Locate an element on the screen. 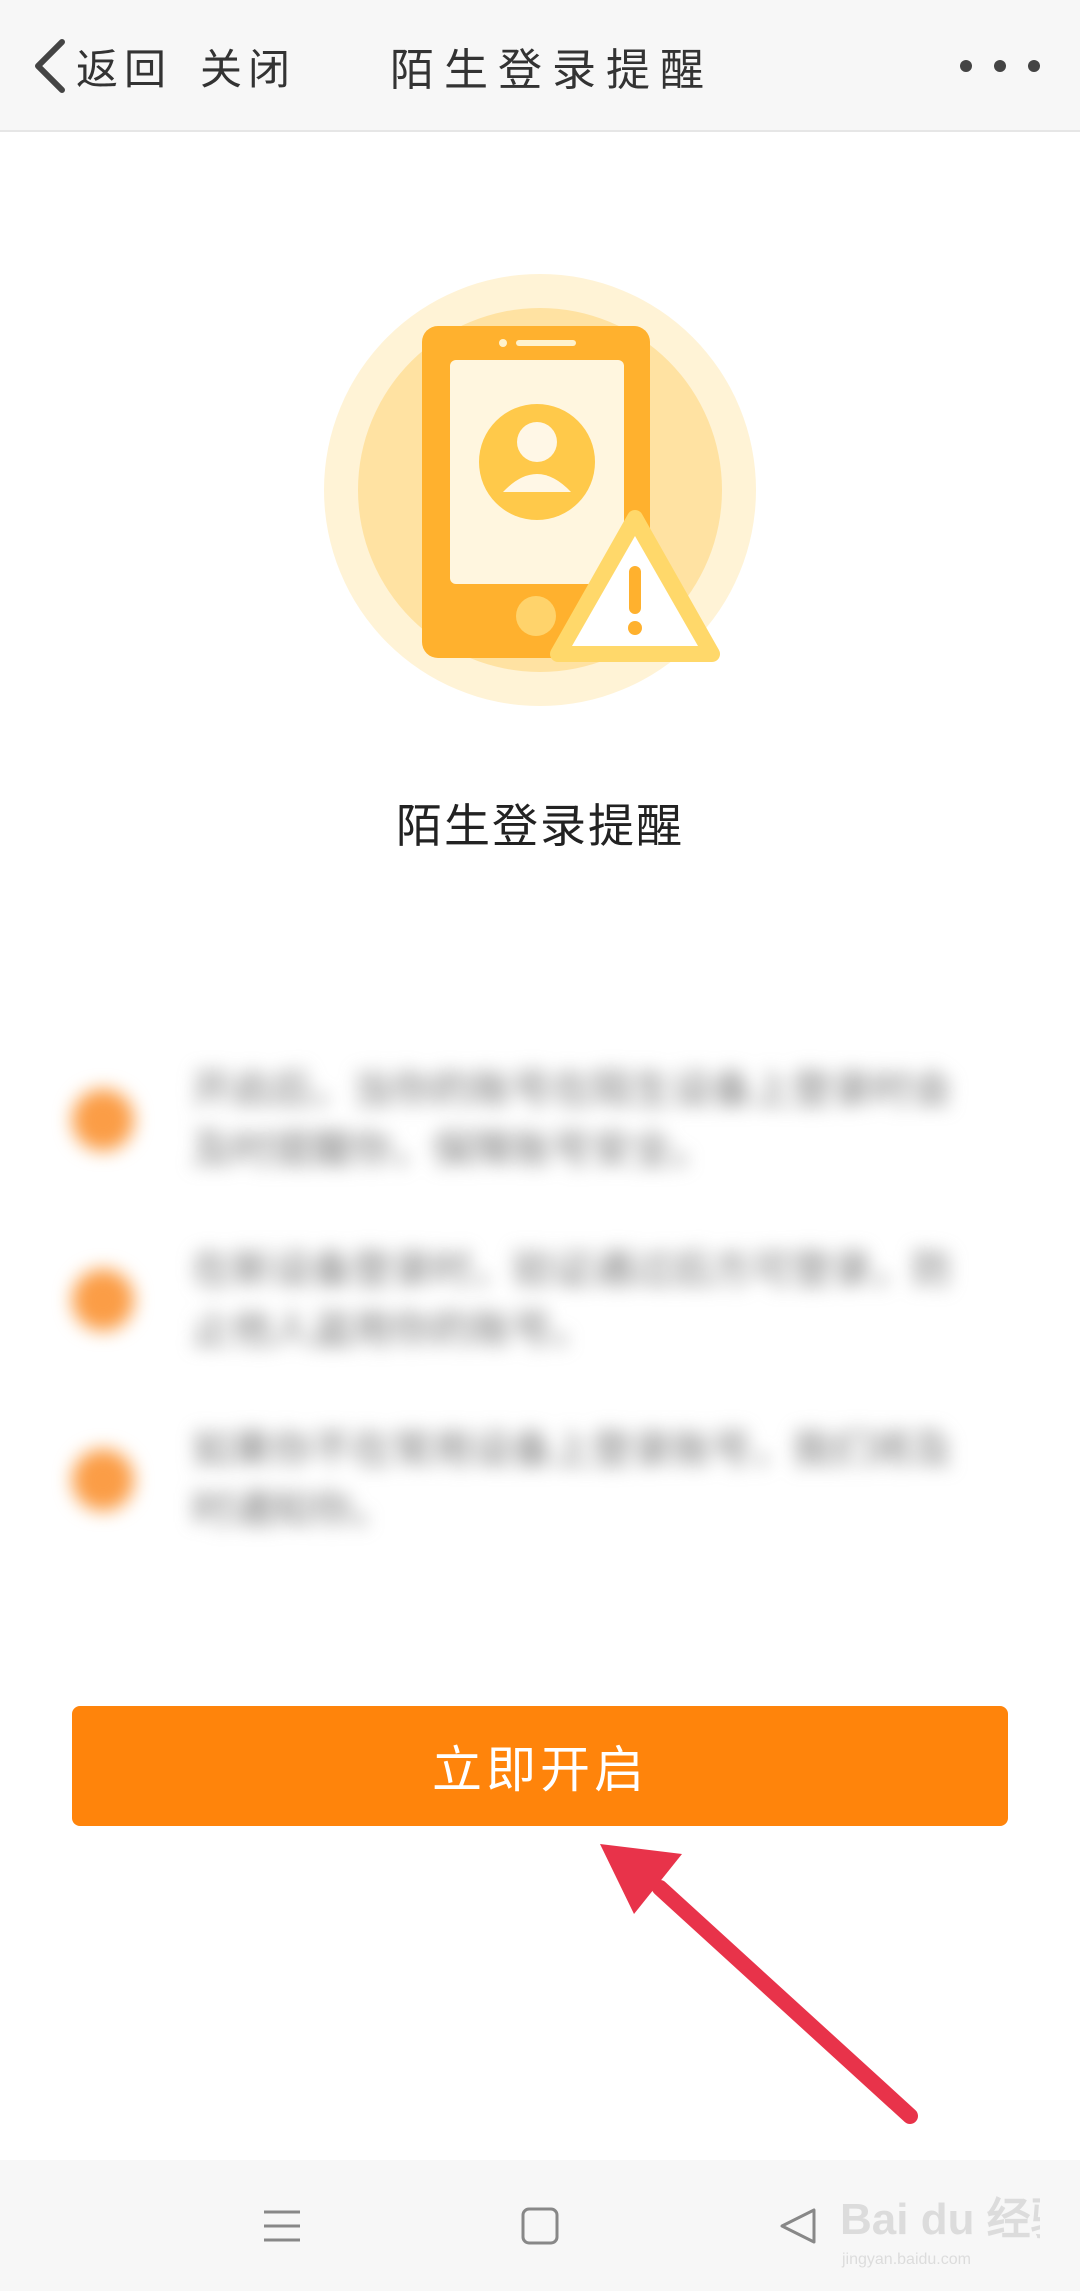  watermark-url: jingyan.baidu.com is located at coordinates (906, 2259).